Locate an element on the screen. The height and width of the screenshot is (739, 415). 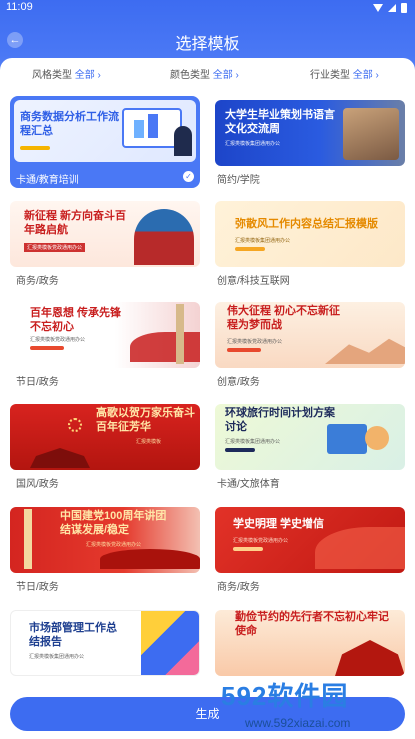
template-sub-3: 汇报类模板党政通用办公 is located at coordinates (55, 247).